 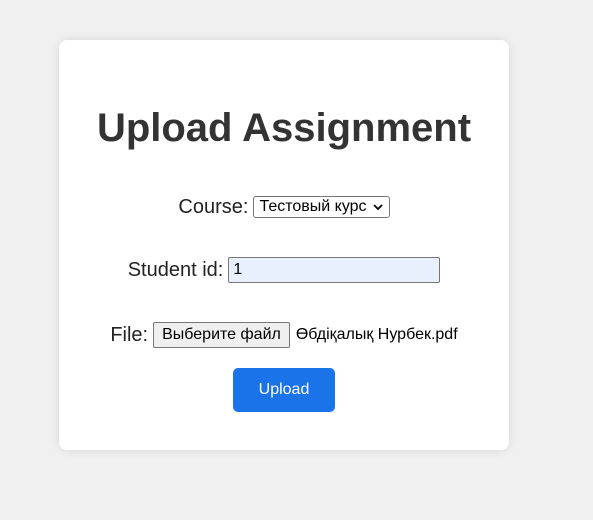 I want to click on selected-file-name: Өбдіқалық Нурбек.pdf, so click(x=376, y=334).